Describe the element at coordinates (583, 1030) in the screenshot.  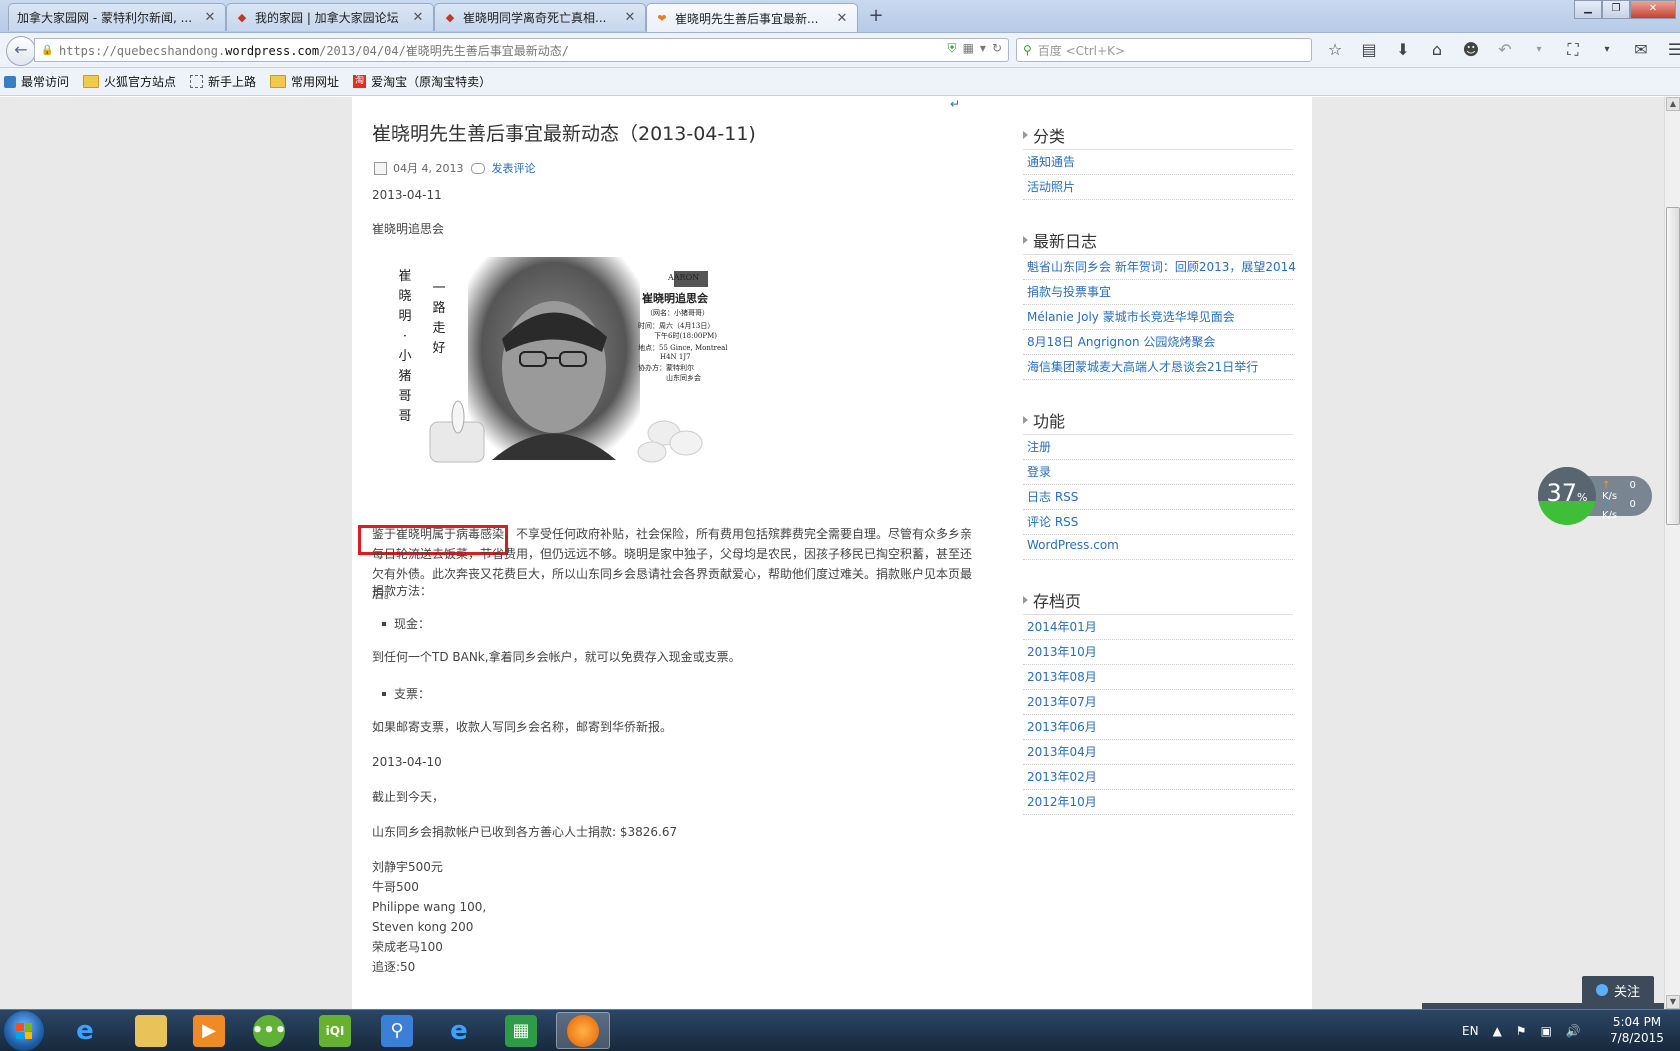
I see `taskbar-firefox` at that location.